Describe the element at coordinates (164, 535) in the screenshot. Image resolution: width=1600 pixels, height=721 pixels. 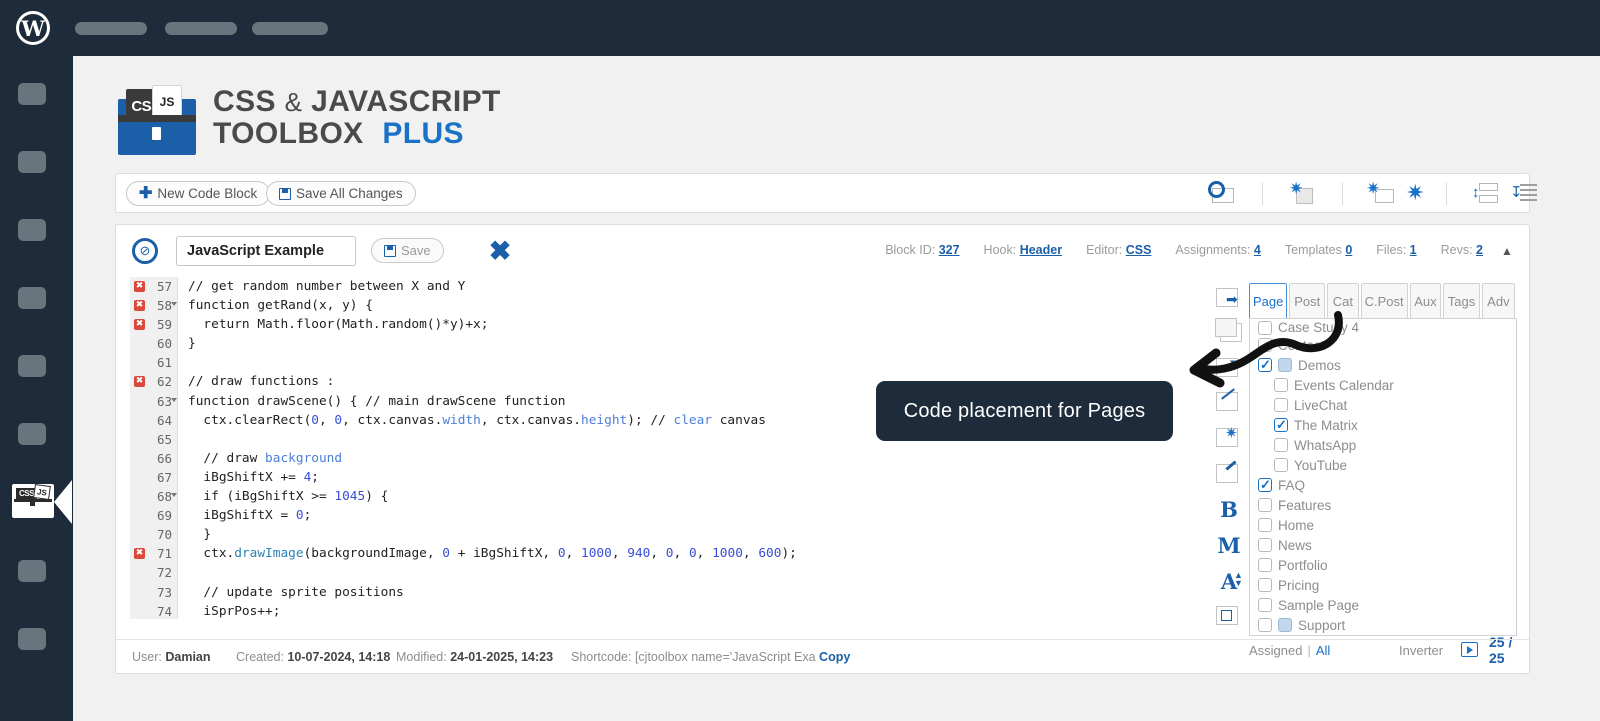
I see `line-number: 70` at that location.